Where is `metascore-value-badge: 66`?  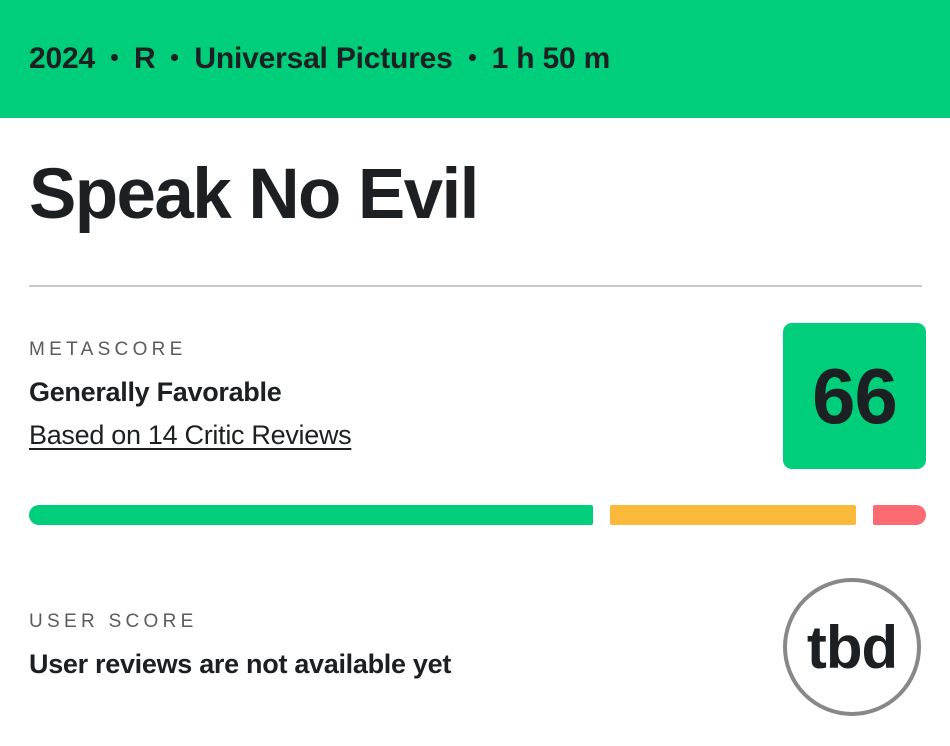
metascore-value-badge: 66 is located at coordinates (854, 396).